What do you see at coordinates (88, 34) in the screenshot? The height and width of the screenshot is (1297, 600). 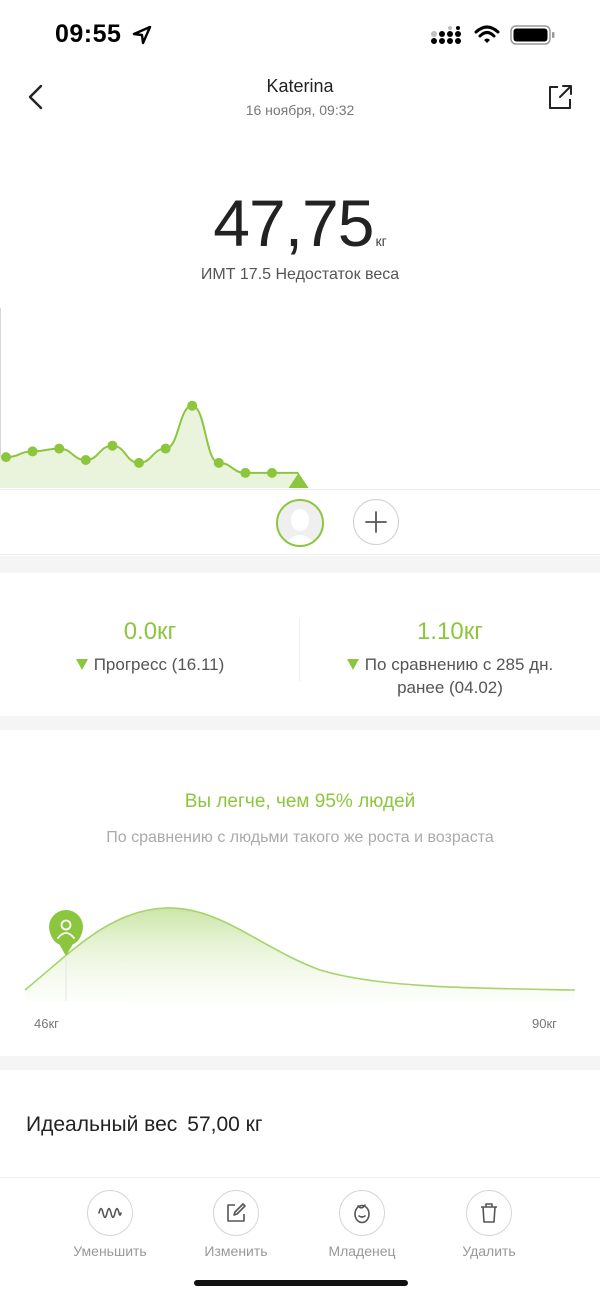 I see `status-time: 09:55` at bounding box center [88, 34].